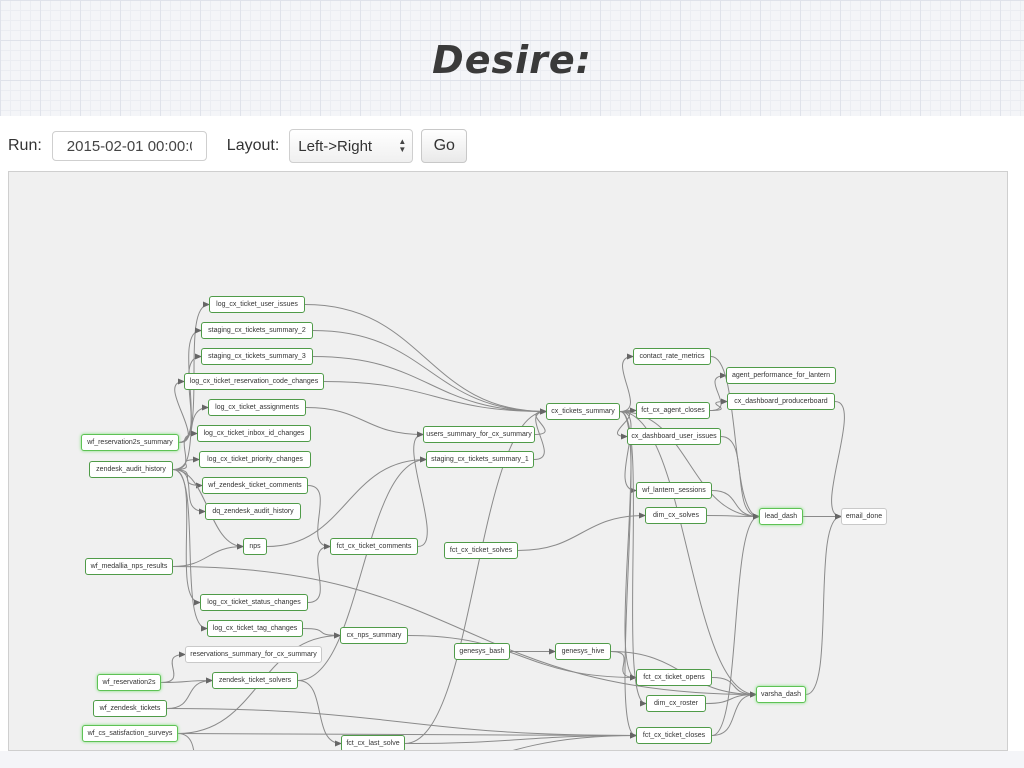 Image resolution: width=1024 pixels, height=768 pixels. I want to click on dag-task-node: log_cx_ticket_reservation_code_changes, so click(254, 381).